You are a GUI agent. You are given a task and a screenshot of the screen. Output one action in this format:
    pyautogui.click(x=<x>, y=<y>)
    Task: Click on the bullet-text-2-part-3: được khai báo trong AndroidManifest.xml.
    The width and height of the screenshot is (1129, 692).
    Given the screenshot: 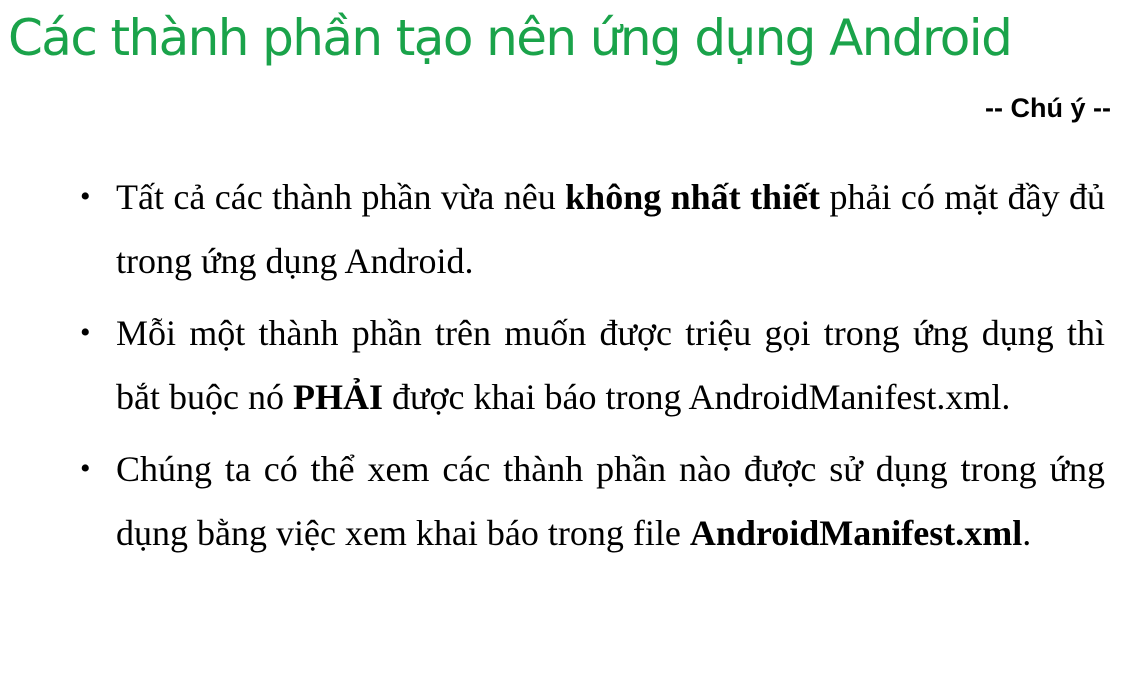 What is the action you would take?
    pyautogui.click(x=696, y=397)
    